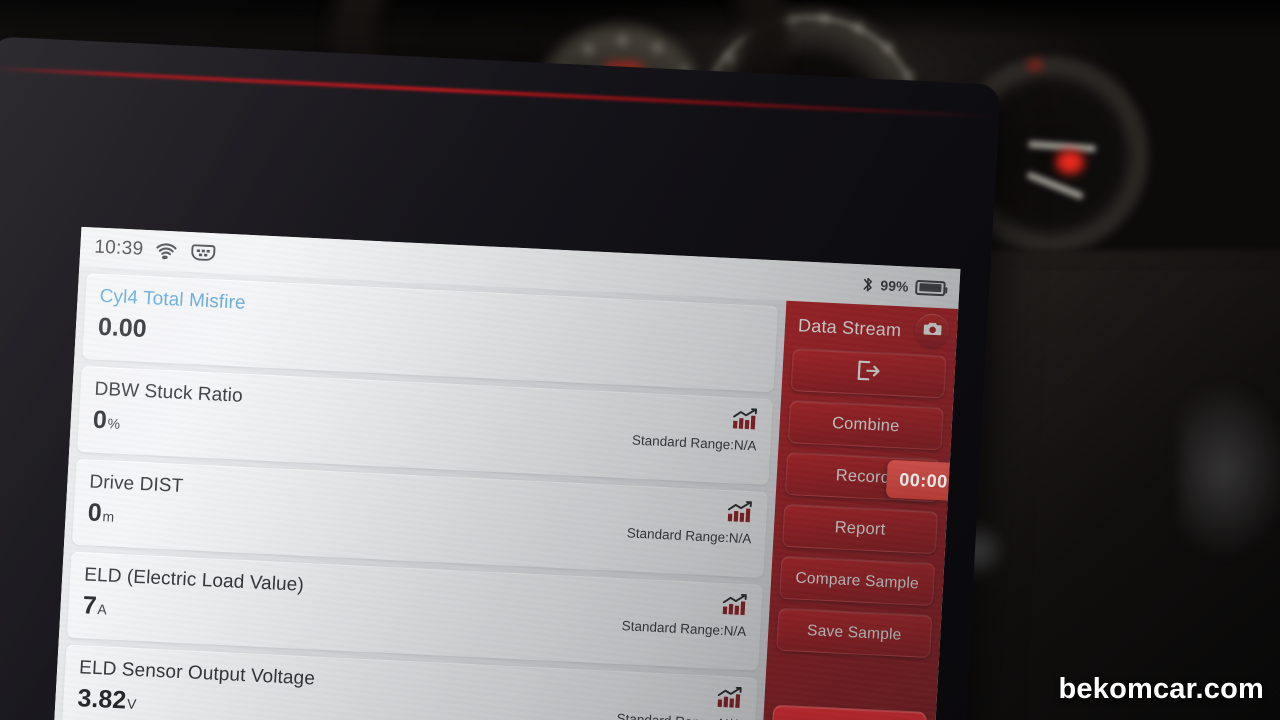 This screenshot has width=1280, height=720. Describe the element at coordinates (131, 703) in the screenshot. I see `row-unit: V` at that location.